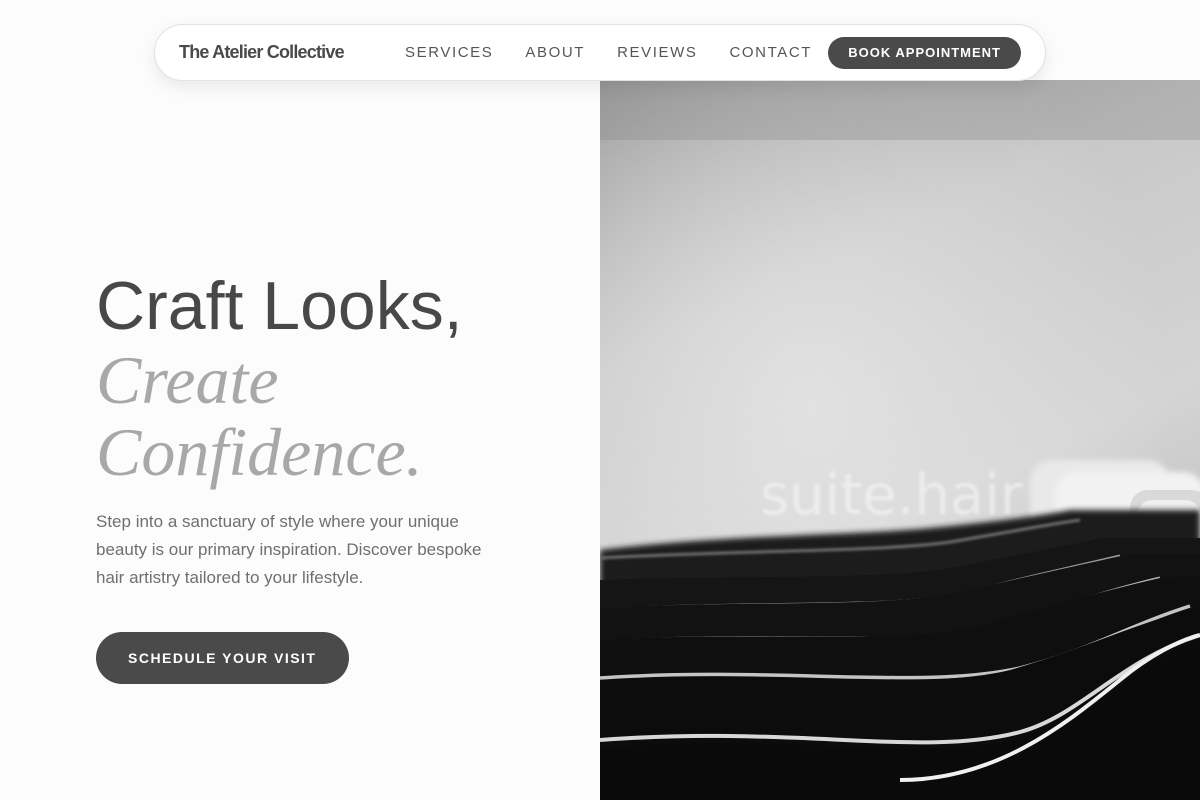 This screenshot has width=1200, height=800. I want to click on headline-line-3: Confidence., so click(259, 452).